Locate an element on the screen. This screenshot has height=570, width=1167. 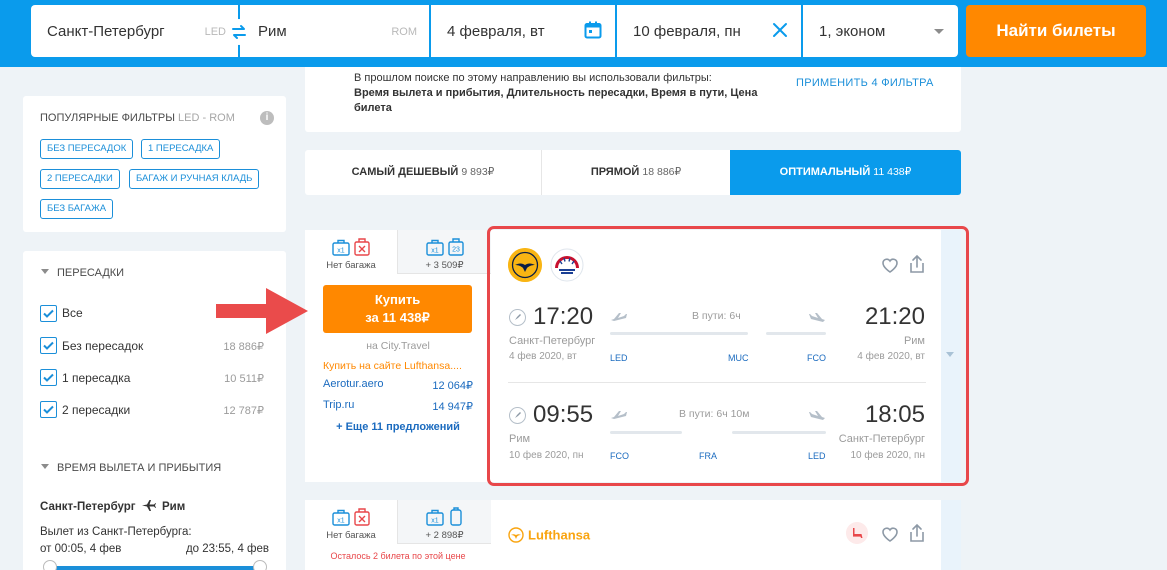
return-arrival-time: 18:05 is located at coordinates (894, 414).